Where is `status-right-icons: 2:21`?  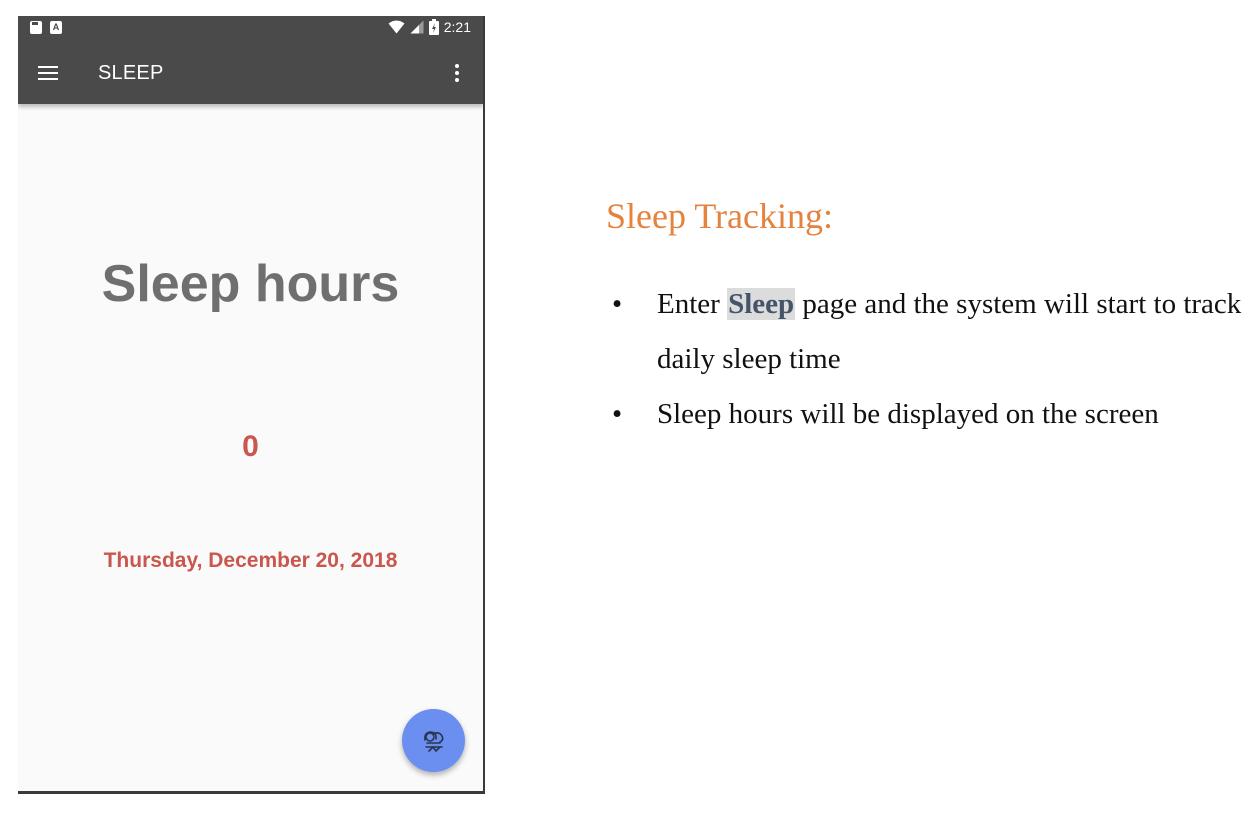
status-right-icons: 2:21 is located at coordinates (429, 27).